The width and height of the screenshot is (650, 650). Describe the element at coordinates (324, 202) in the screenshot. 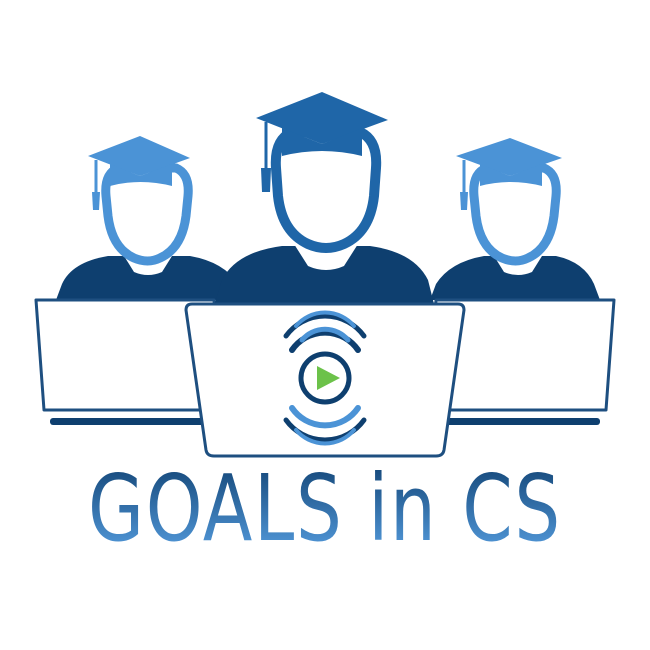

I see `graduate-icon-center` at that location.